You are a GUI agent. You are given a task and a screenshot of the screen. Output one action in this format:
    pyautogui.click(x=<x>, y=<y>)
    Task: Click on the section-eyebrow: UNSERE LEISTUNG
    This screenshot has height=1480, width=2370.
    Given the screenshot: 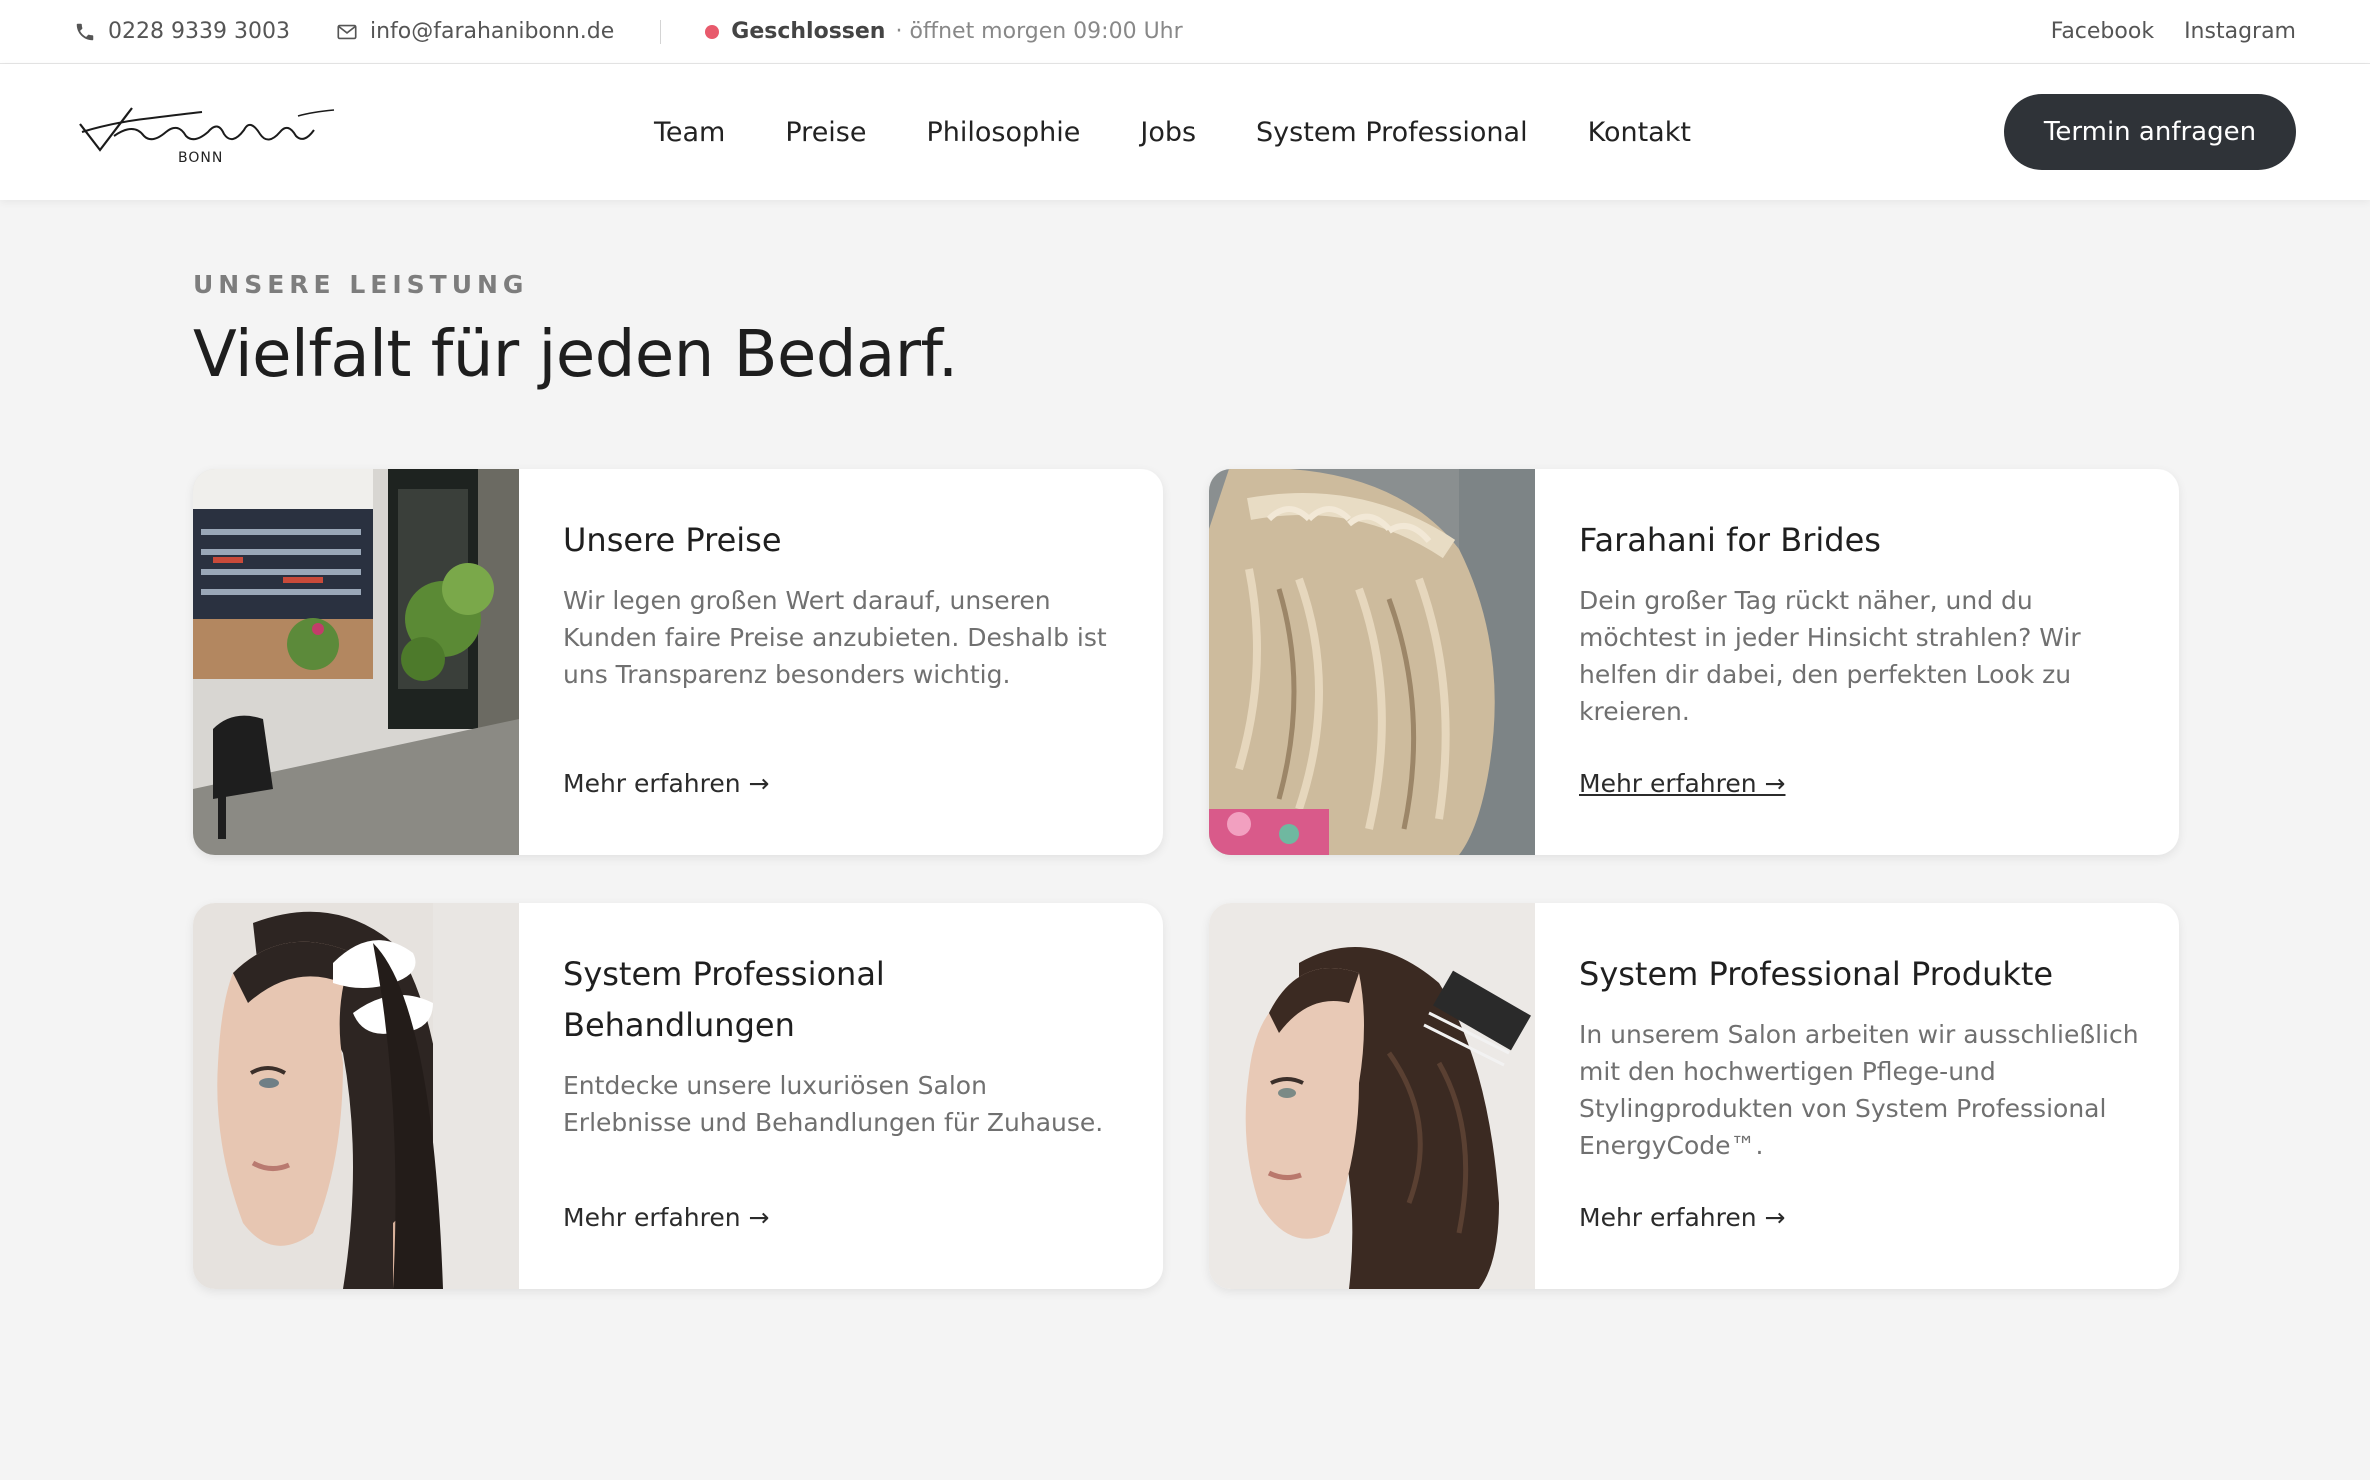 What is the action you would take?
    pyautogui.click(x=361, y=284)
    